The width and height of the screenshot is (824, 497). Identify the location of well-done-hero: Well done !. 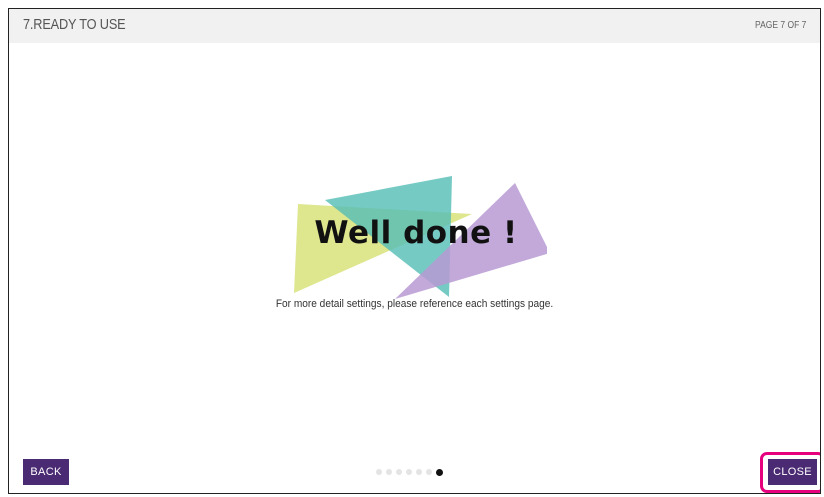
(416, 239).